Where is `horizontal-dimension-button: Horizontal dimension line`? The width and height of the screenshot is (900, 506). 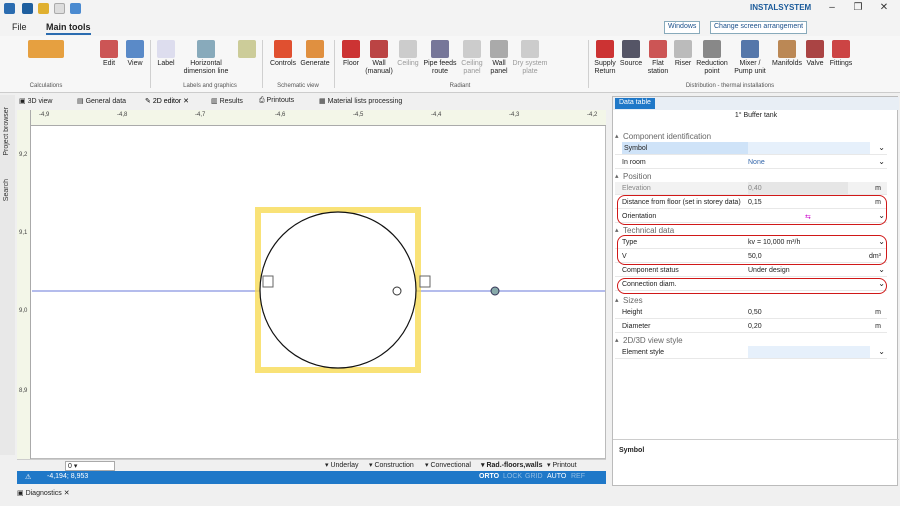 horizontal-dimension-button: Horizontal dimension line is located at coordinates (206, 58).